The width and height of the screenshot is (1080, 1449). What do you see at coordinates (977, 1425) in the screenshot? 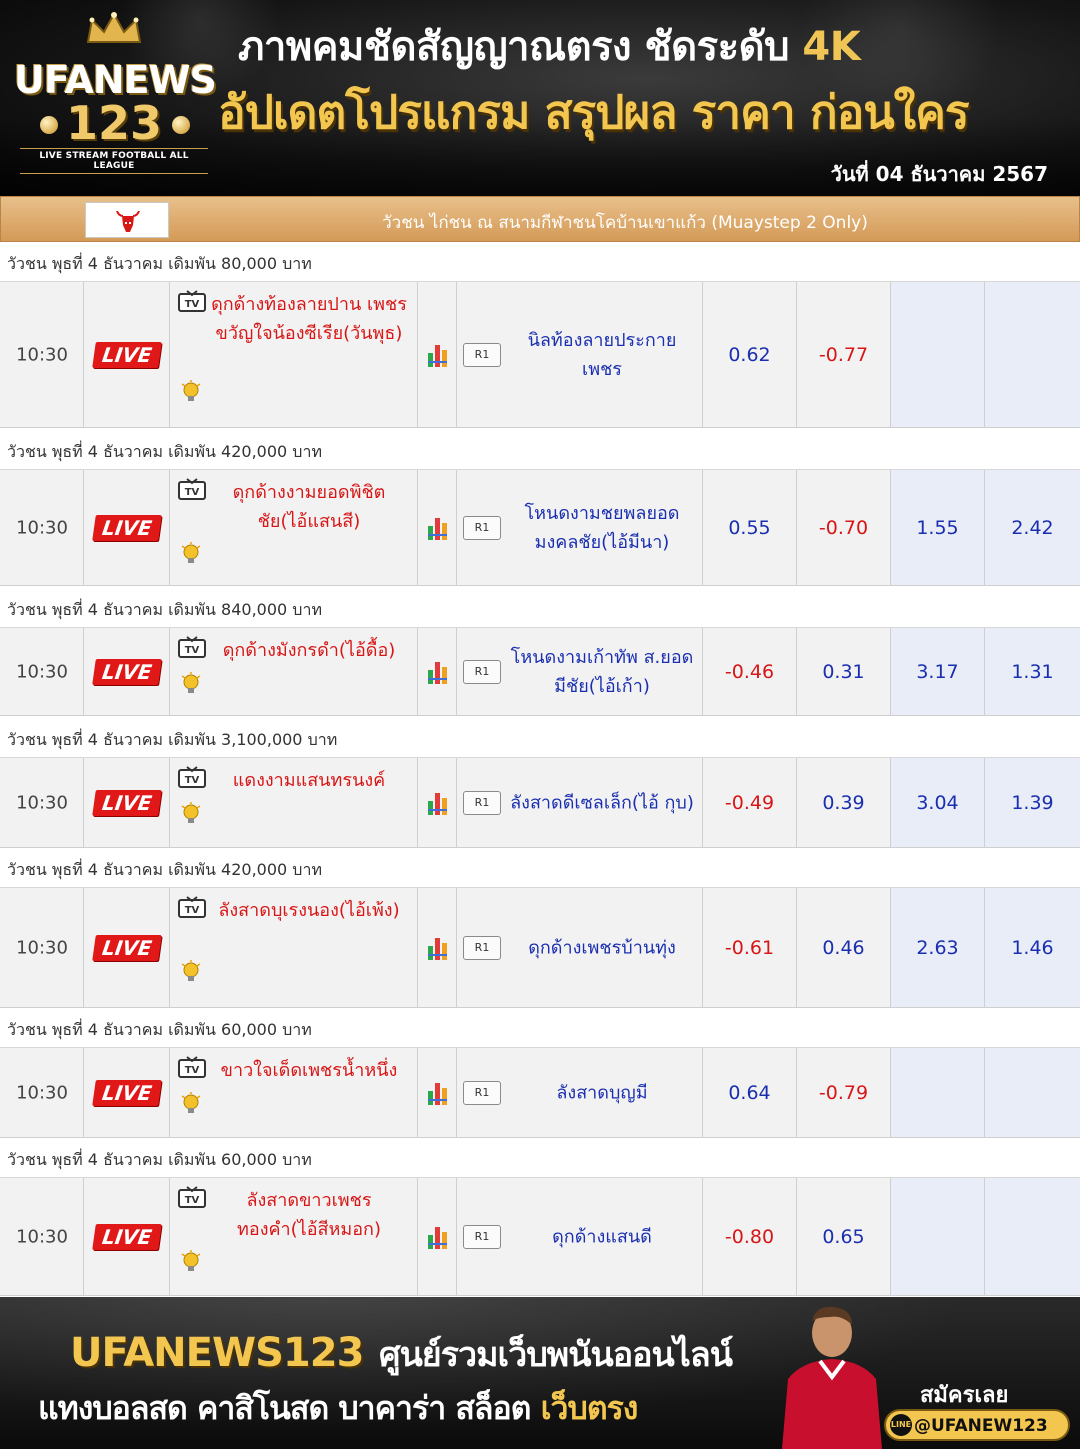
I see `line-contact-button: LINE @UFANEW123` at bounding box center [977, 1425].